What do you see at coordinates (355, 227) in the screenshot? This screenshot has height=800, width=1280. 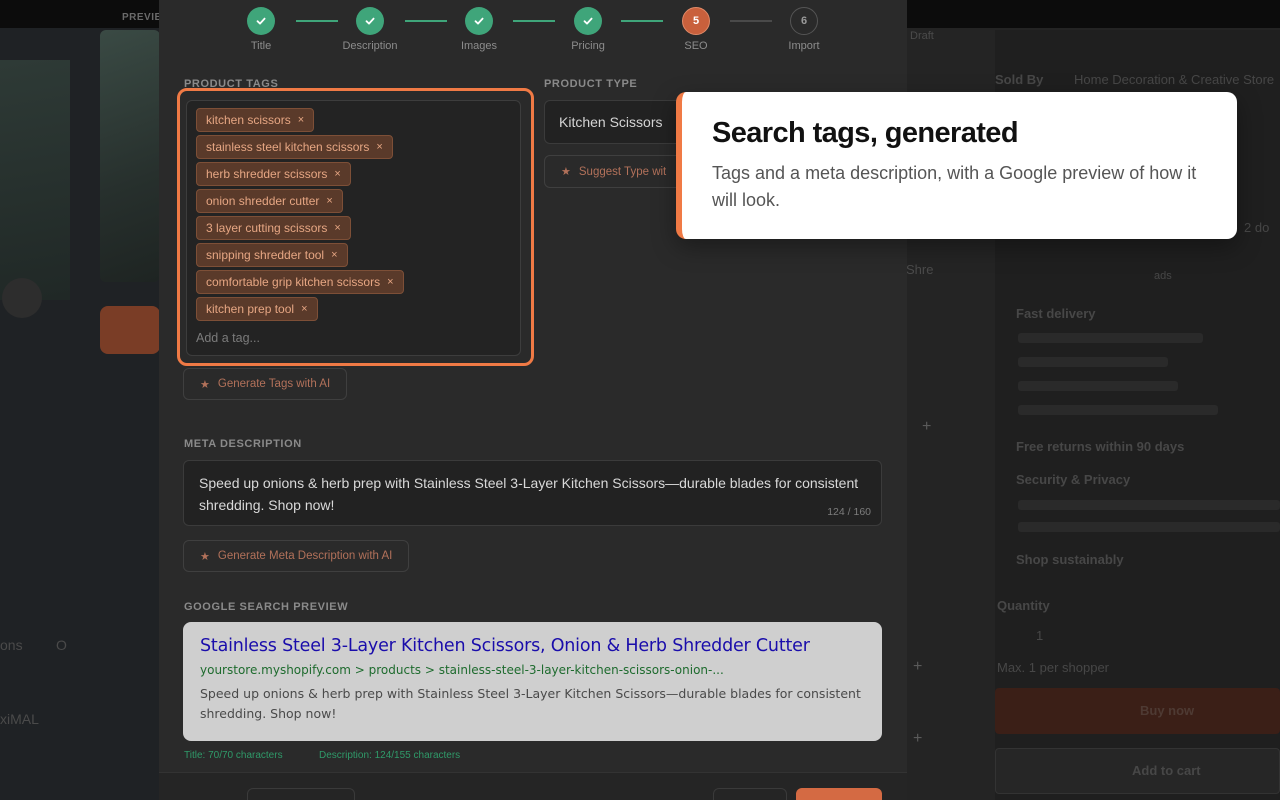 I see `highlight-frame` at bounding box center [355, 227].